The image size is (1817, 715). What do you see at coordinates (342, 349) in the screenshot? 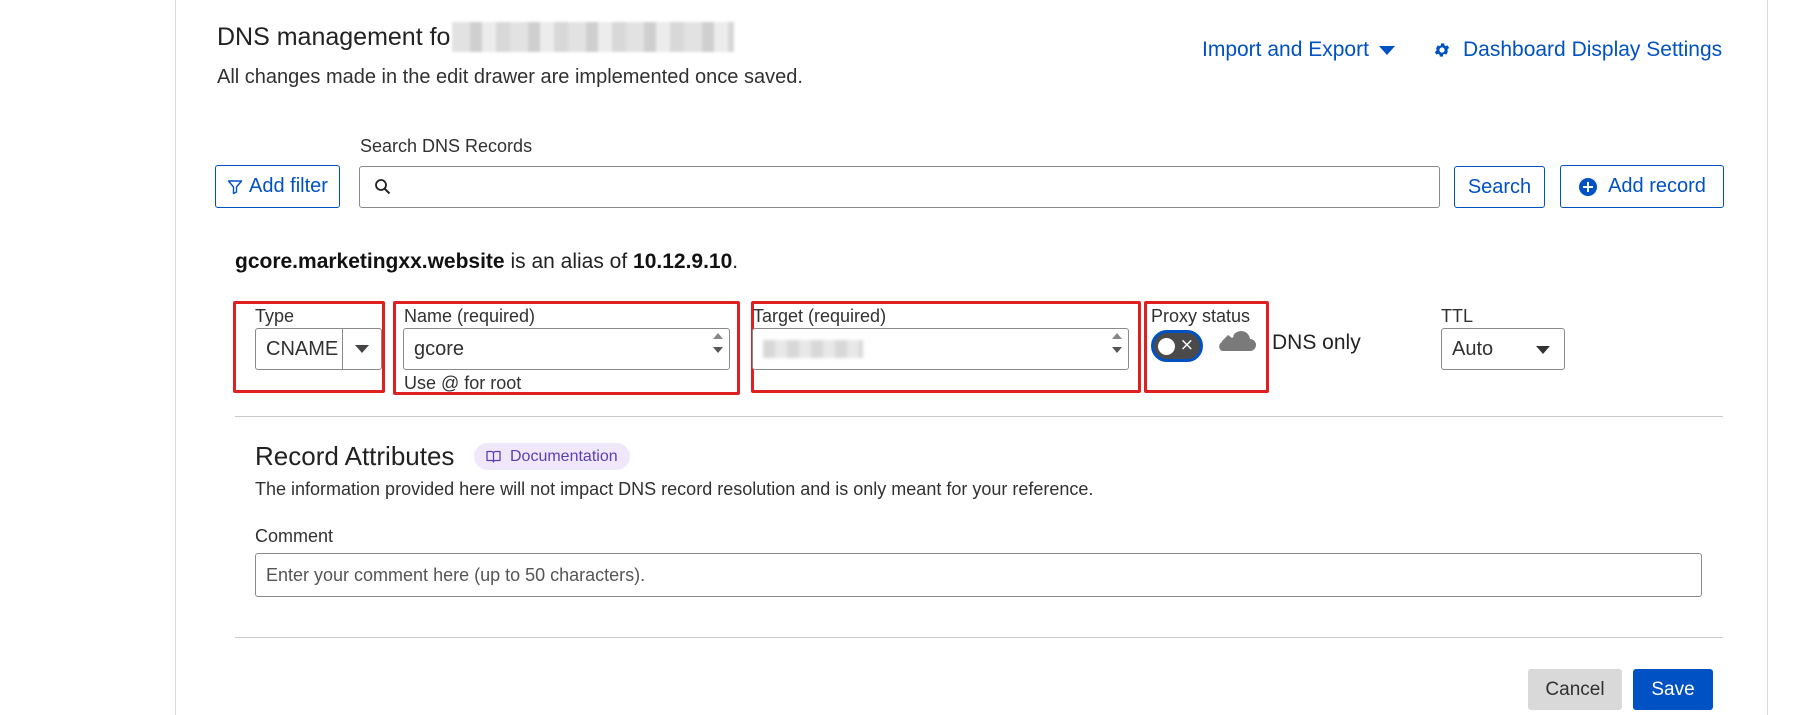
I see `select-divider` at bounding box center [342, 349].